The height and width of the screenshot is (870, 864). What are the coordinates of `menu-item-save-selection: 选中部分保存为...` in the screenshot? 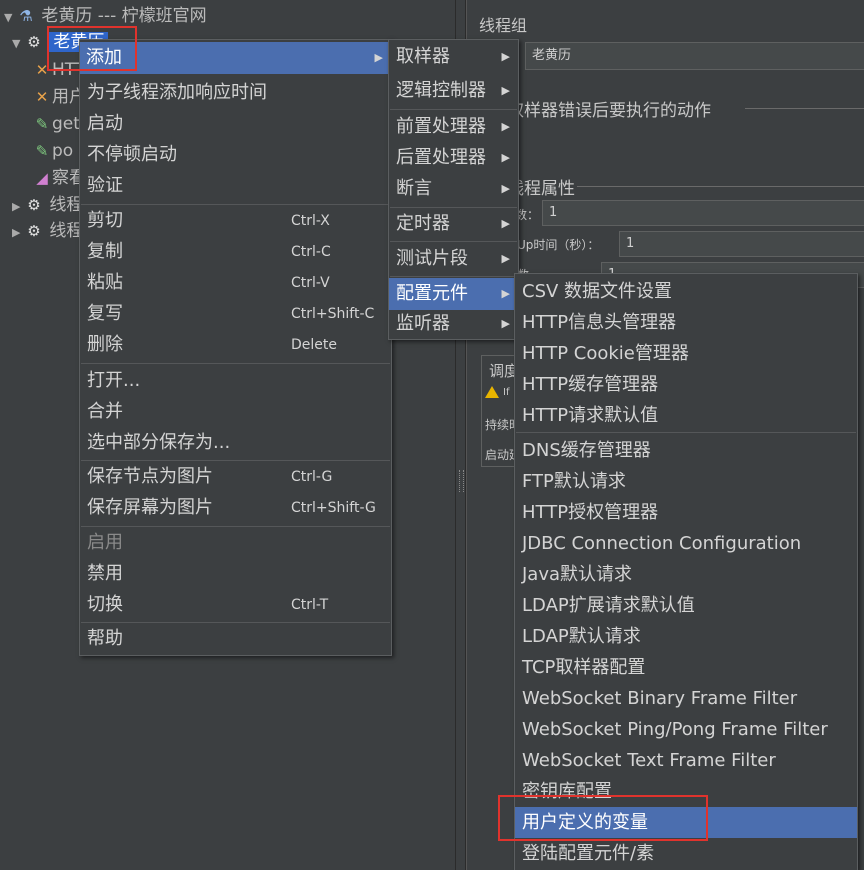 It's located at (235, 443).